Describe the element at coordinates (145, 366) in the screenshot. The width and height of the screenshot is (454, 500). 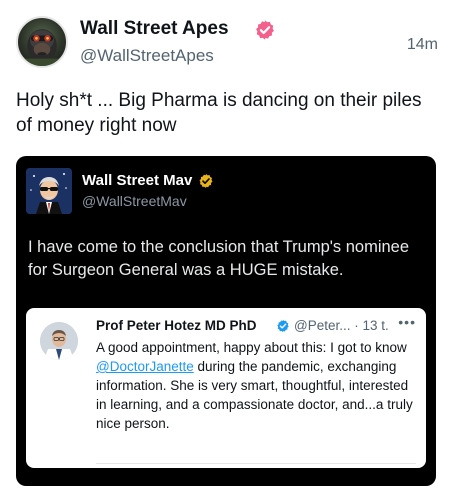
I see `mention-link: @DoctorJanette` at that location.